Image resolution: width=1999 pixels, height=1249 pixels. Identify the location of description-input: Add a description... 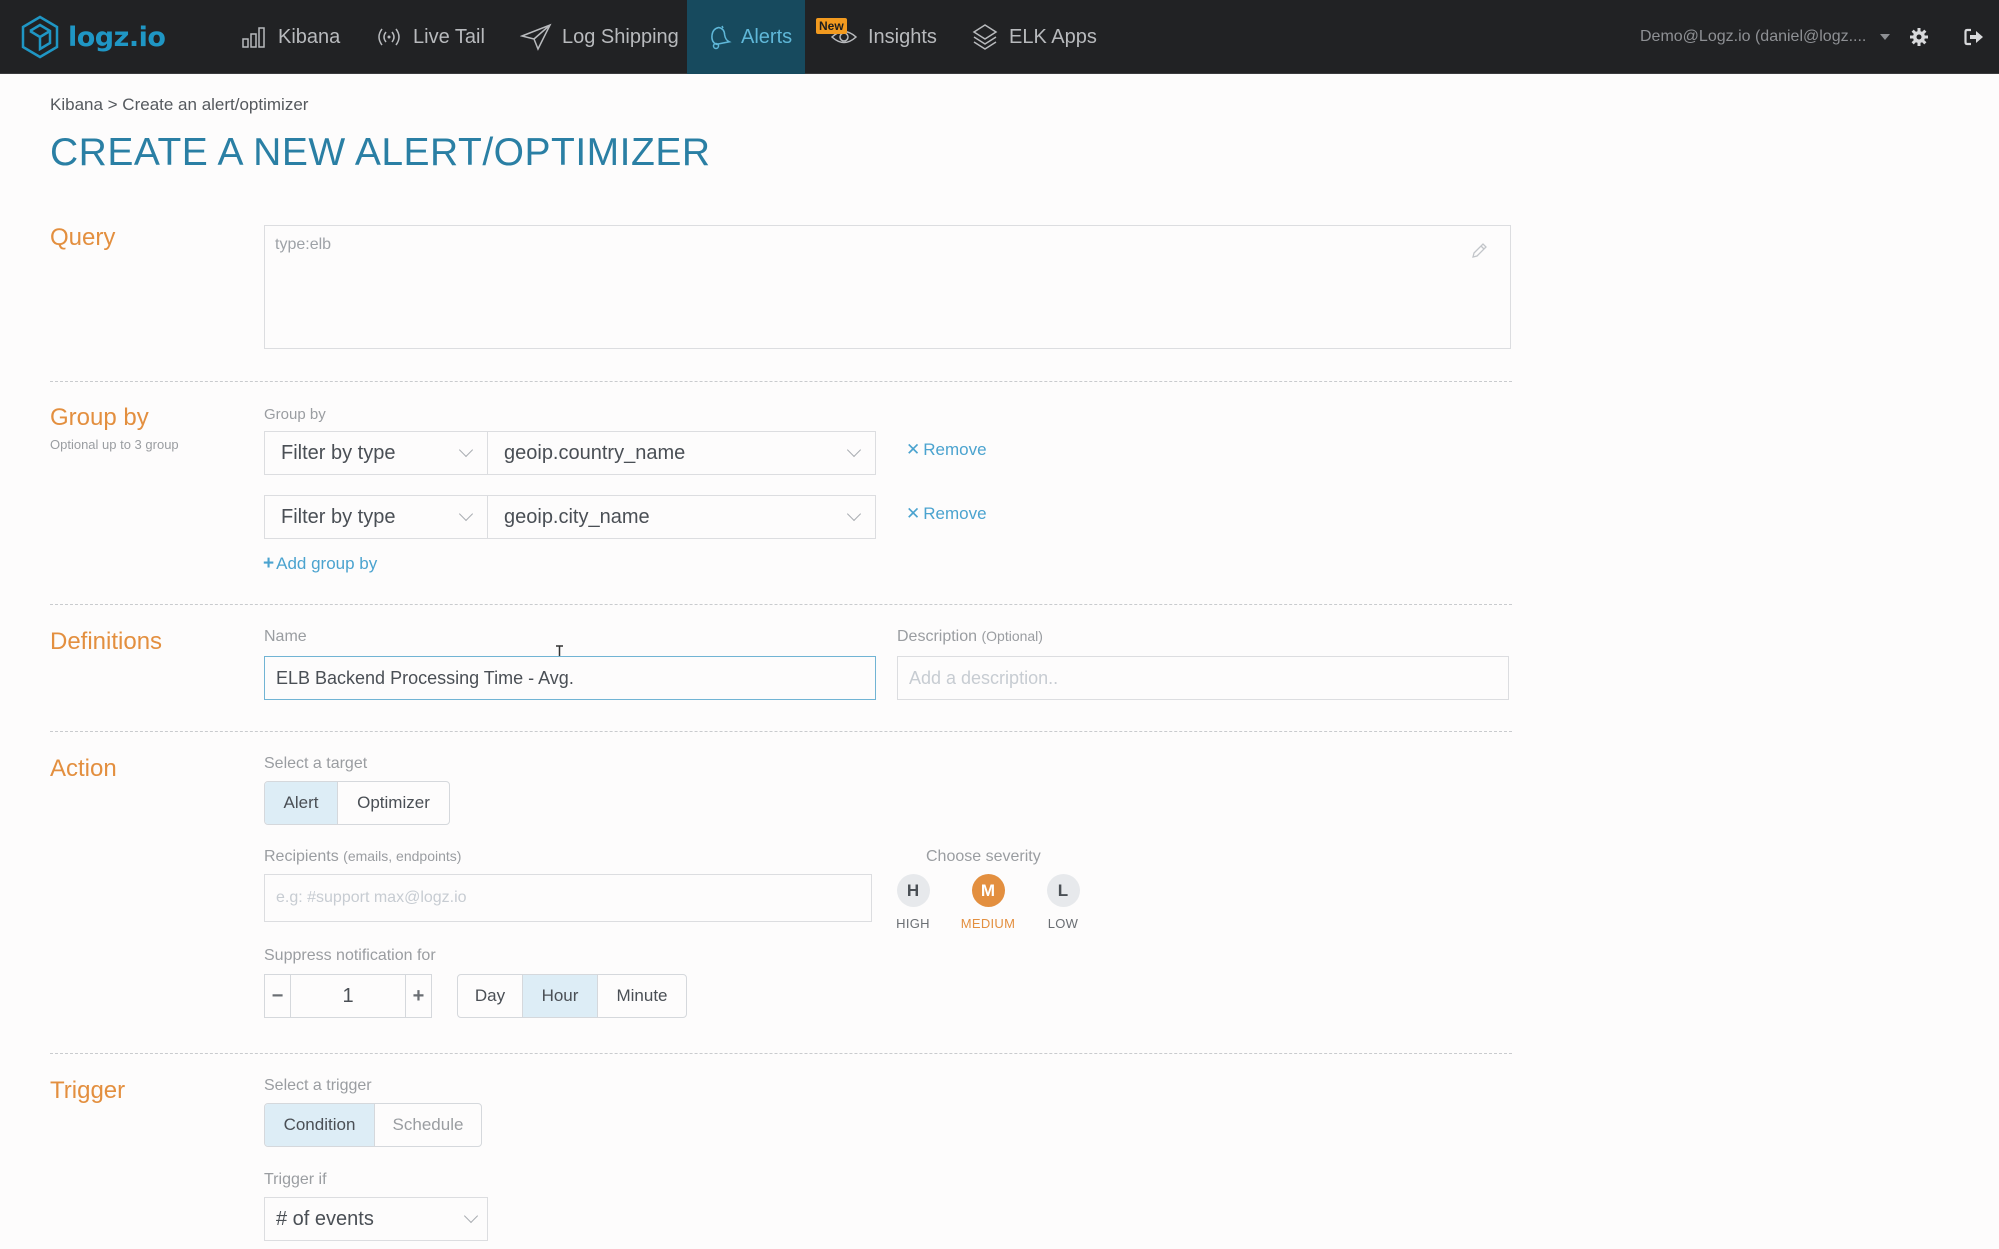
(1203, 678).